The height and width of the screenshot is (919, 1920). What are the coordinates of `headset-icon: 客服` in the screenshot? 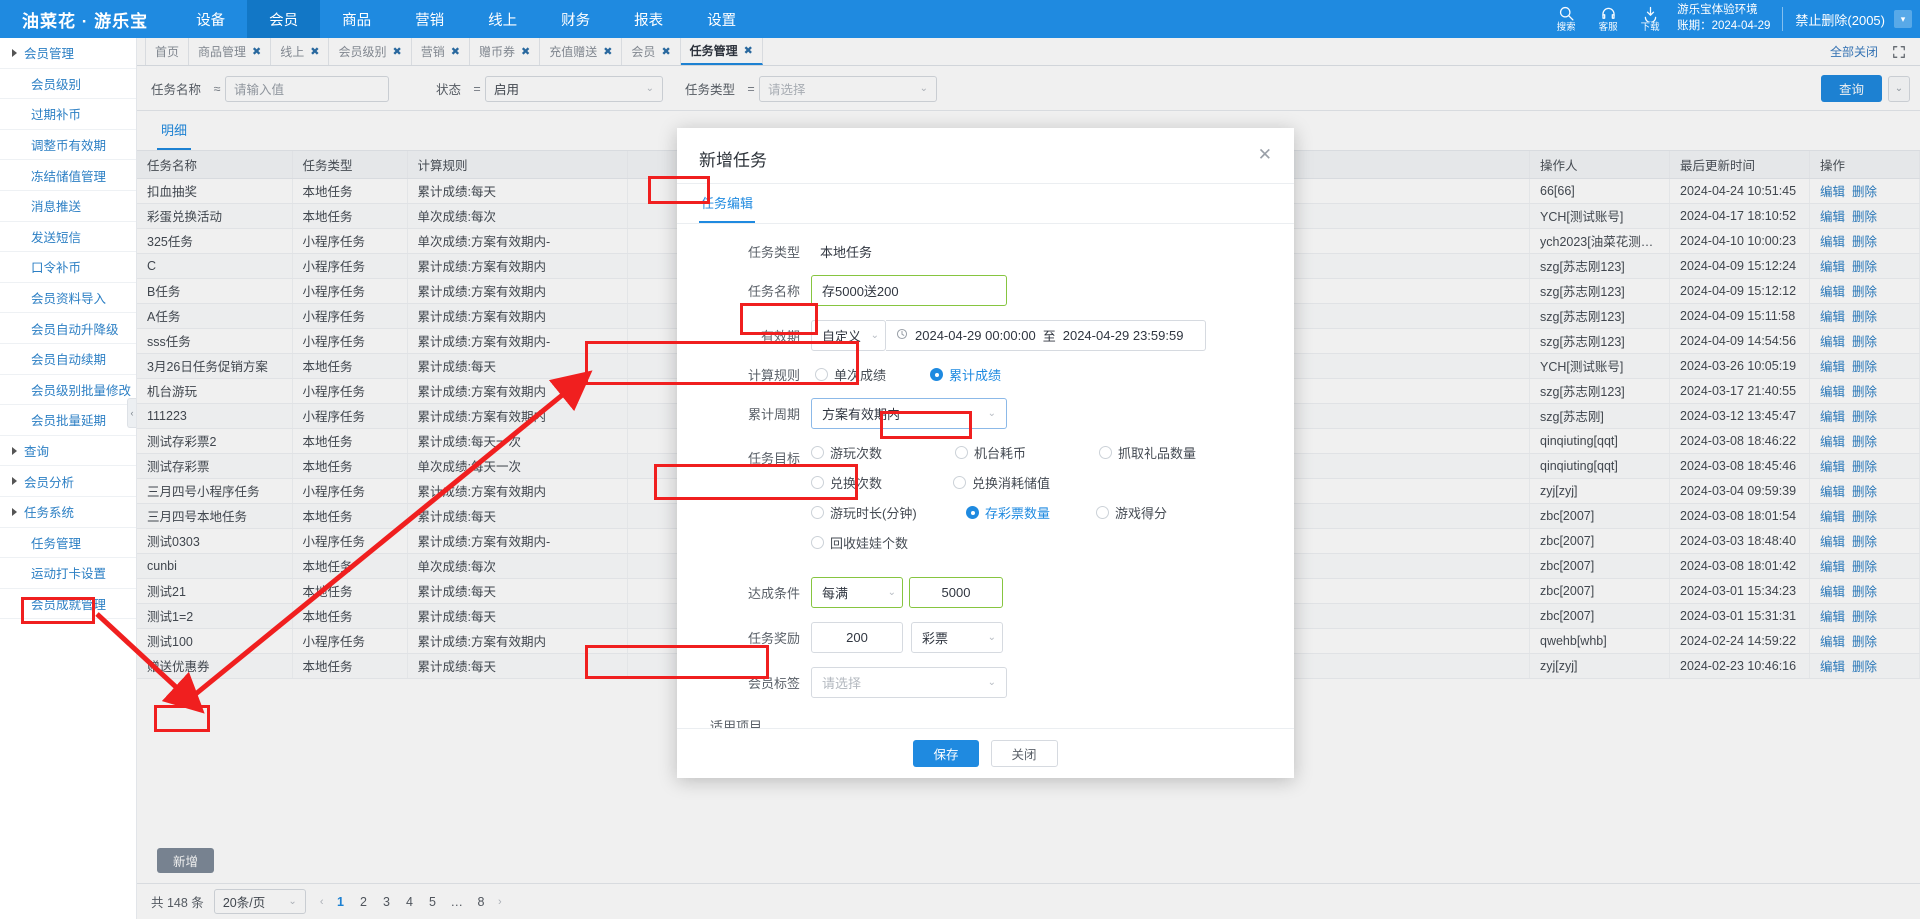 It's located at (1608, 19).